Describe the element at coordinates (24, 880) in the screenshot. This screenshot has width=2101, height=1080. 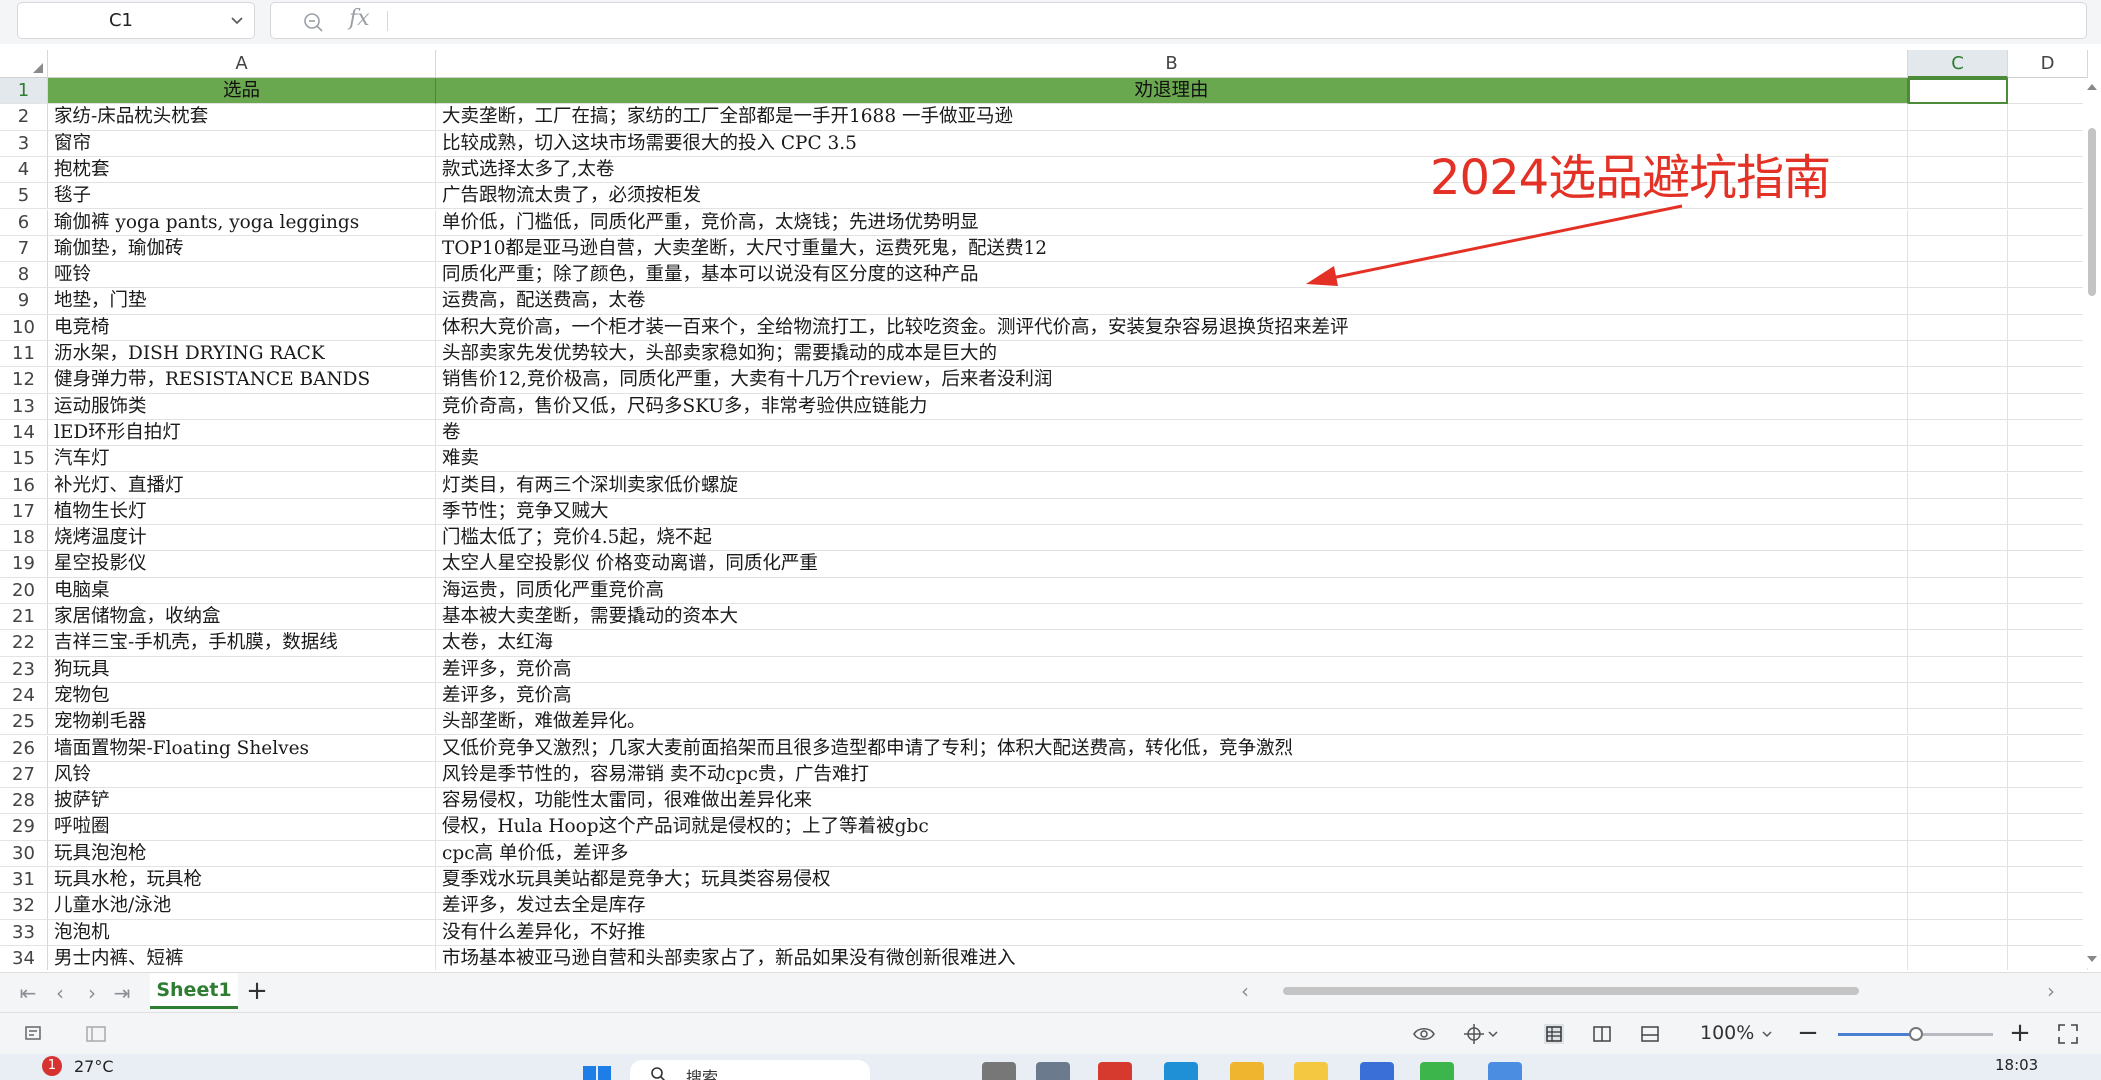
I see `row-header: 31` at that location.